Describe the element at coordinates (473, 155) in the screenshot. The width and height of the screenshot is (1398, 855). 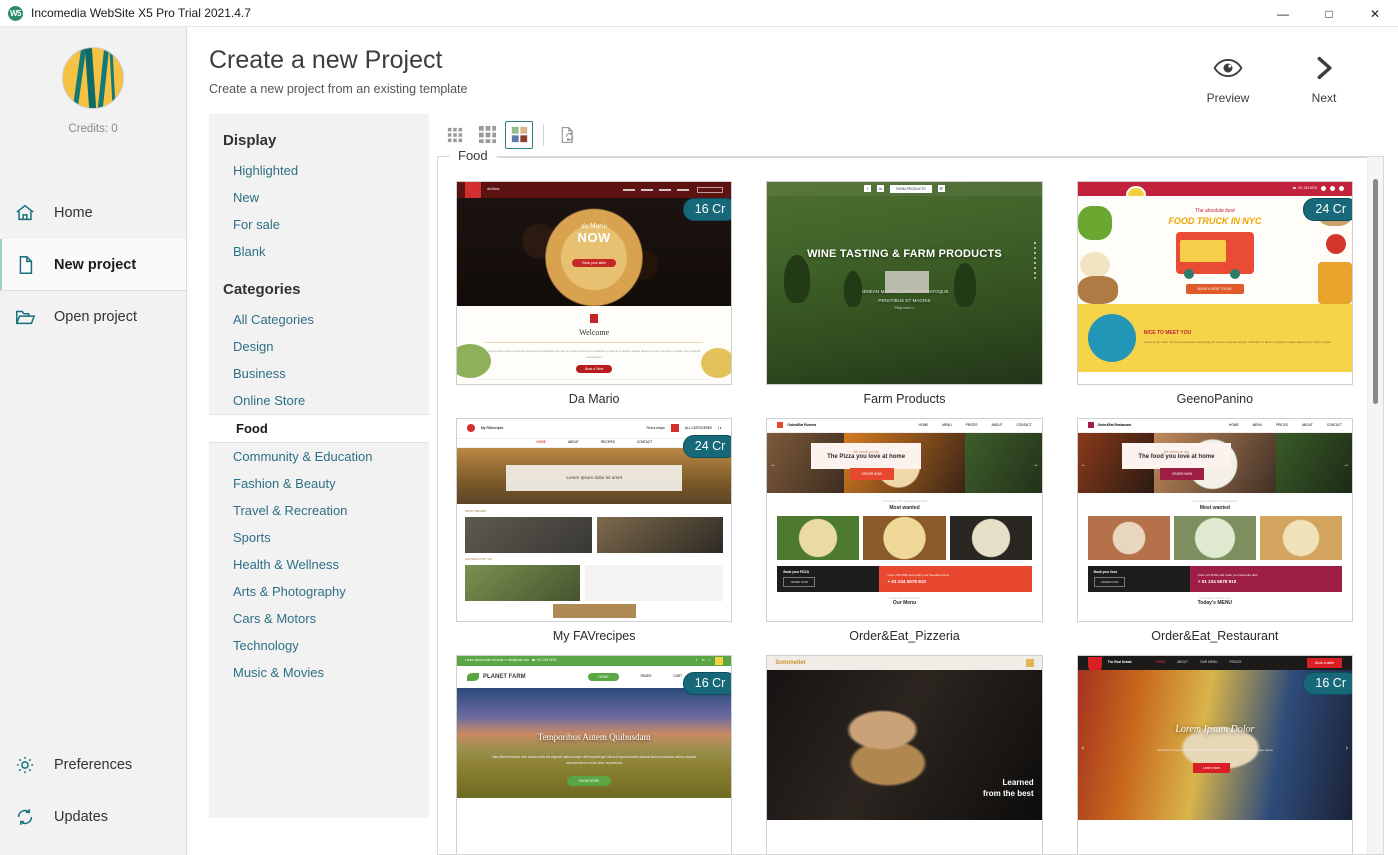
I see `group-label: Food` at that location.